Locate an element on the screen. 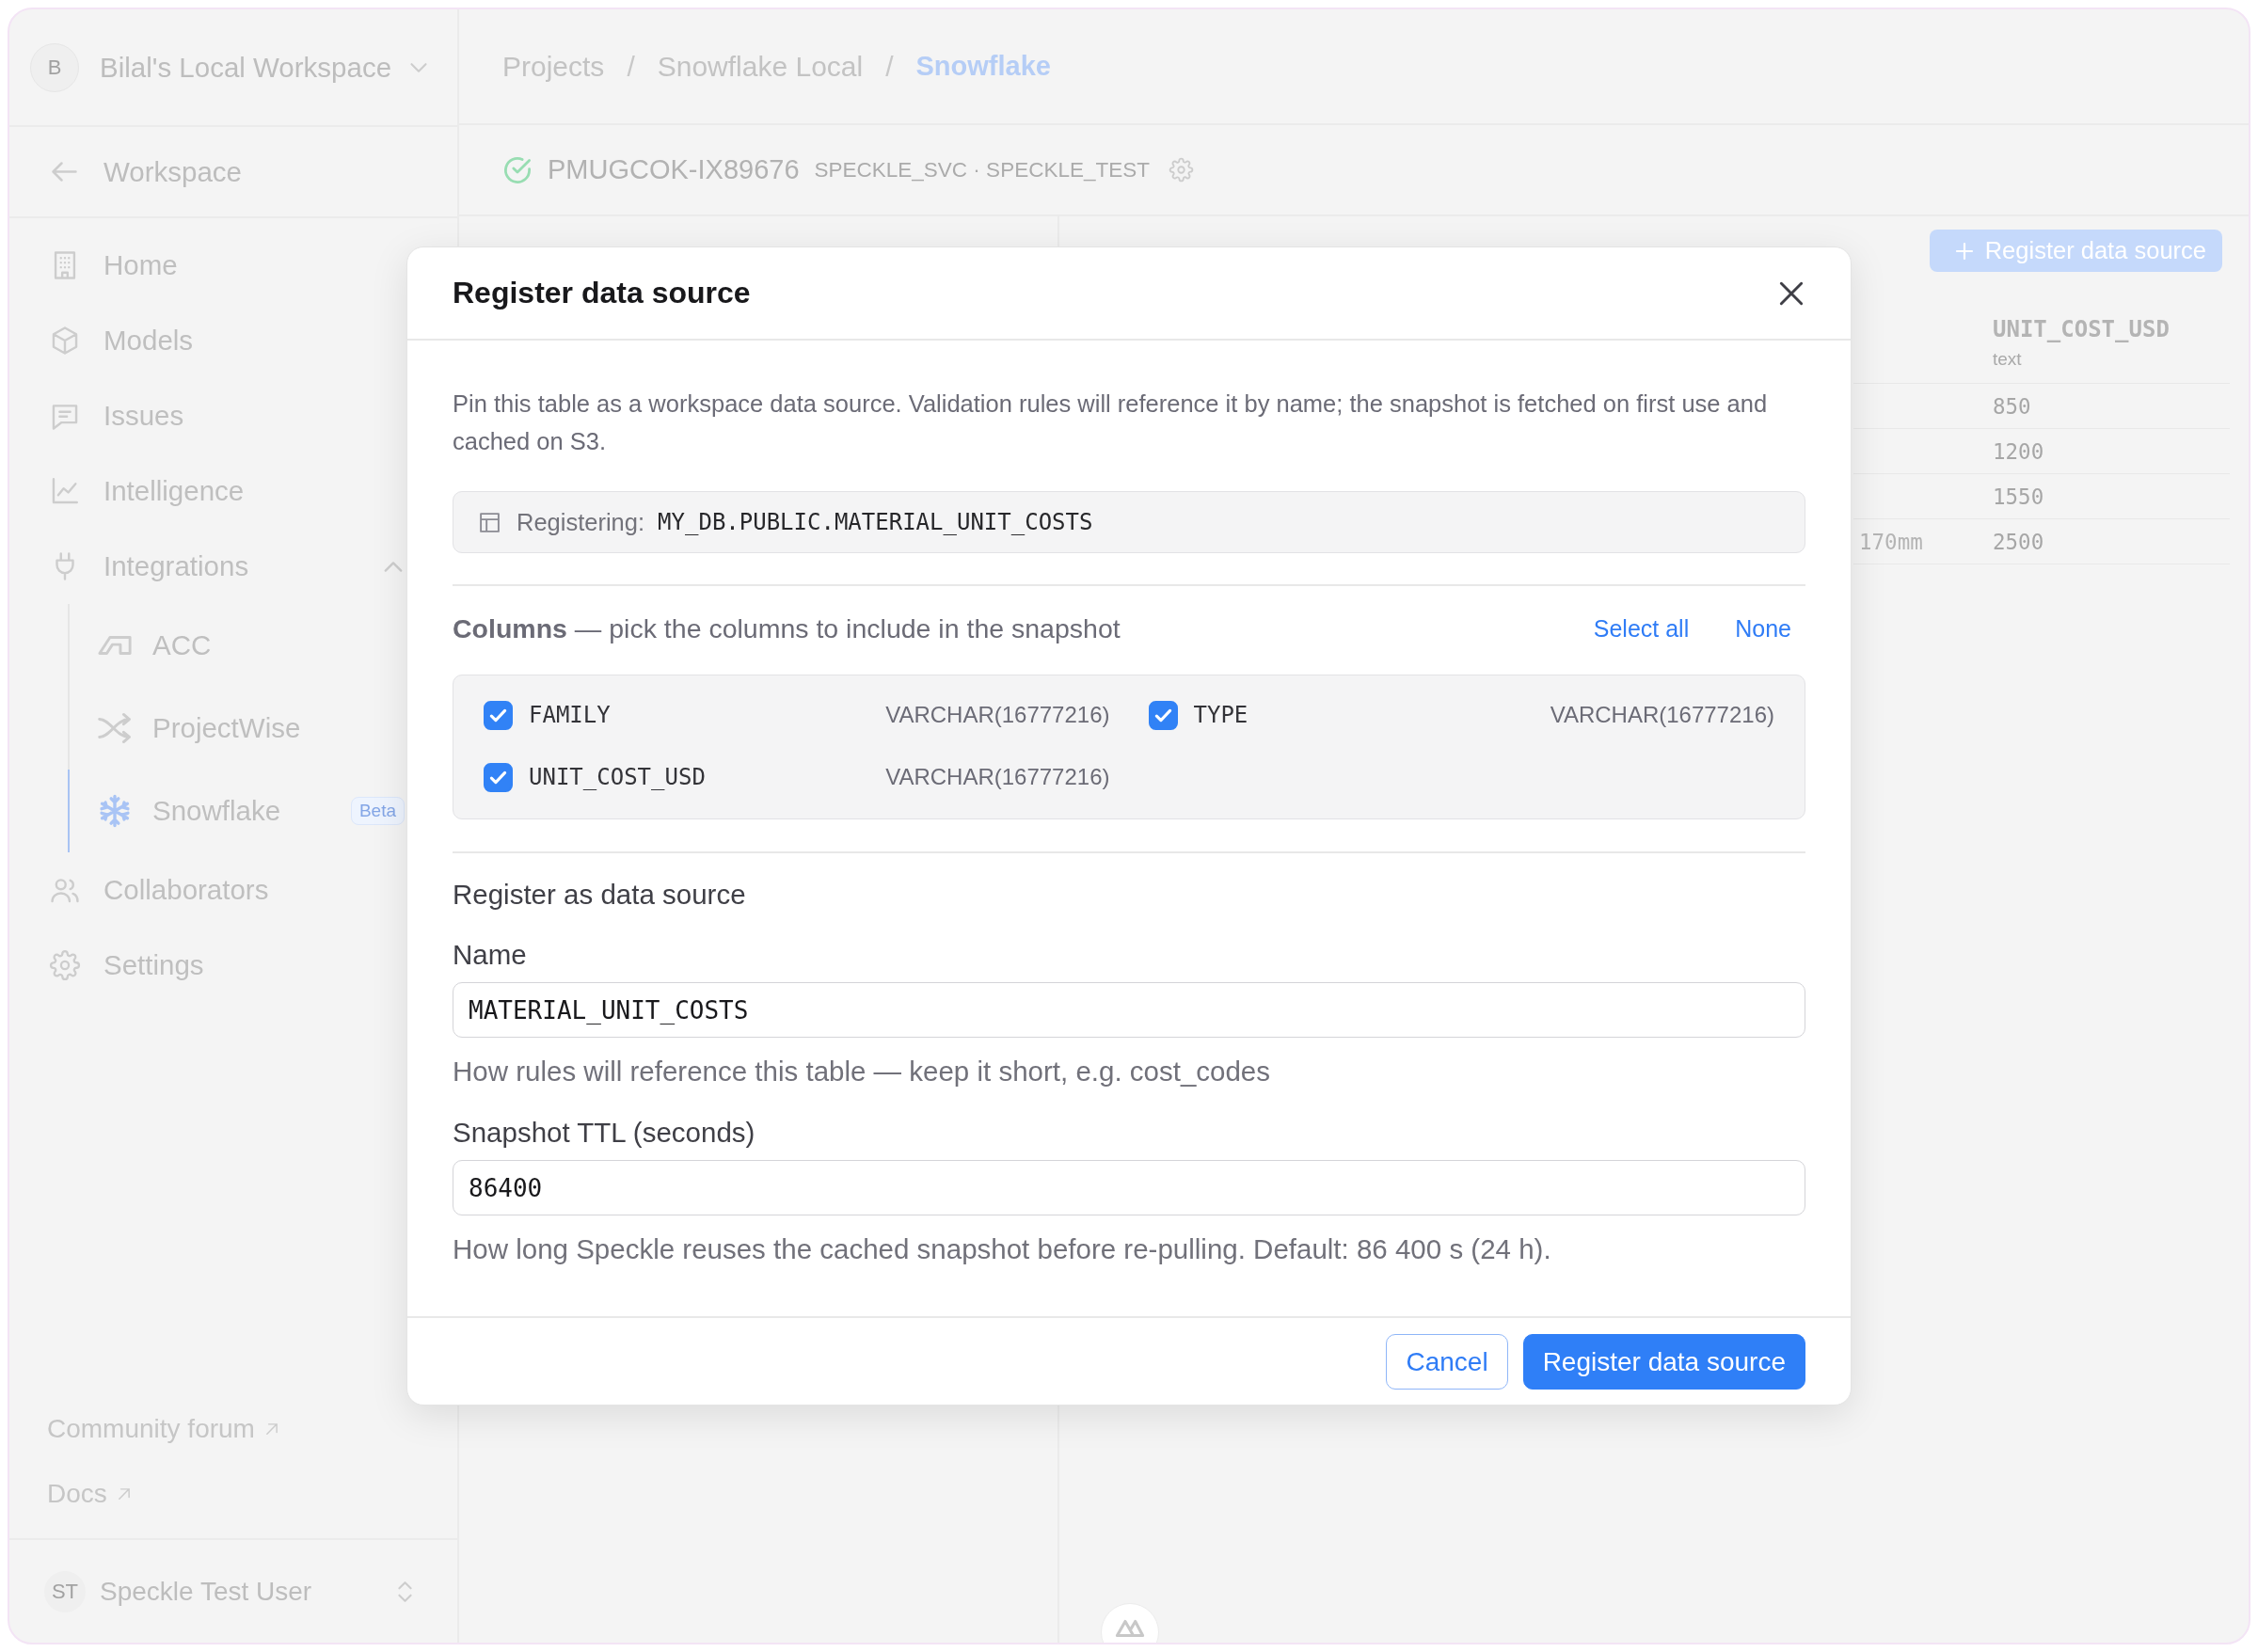  chevron-down-icon is located at coordinates (419, 67).